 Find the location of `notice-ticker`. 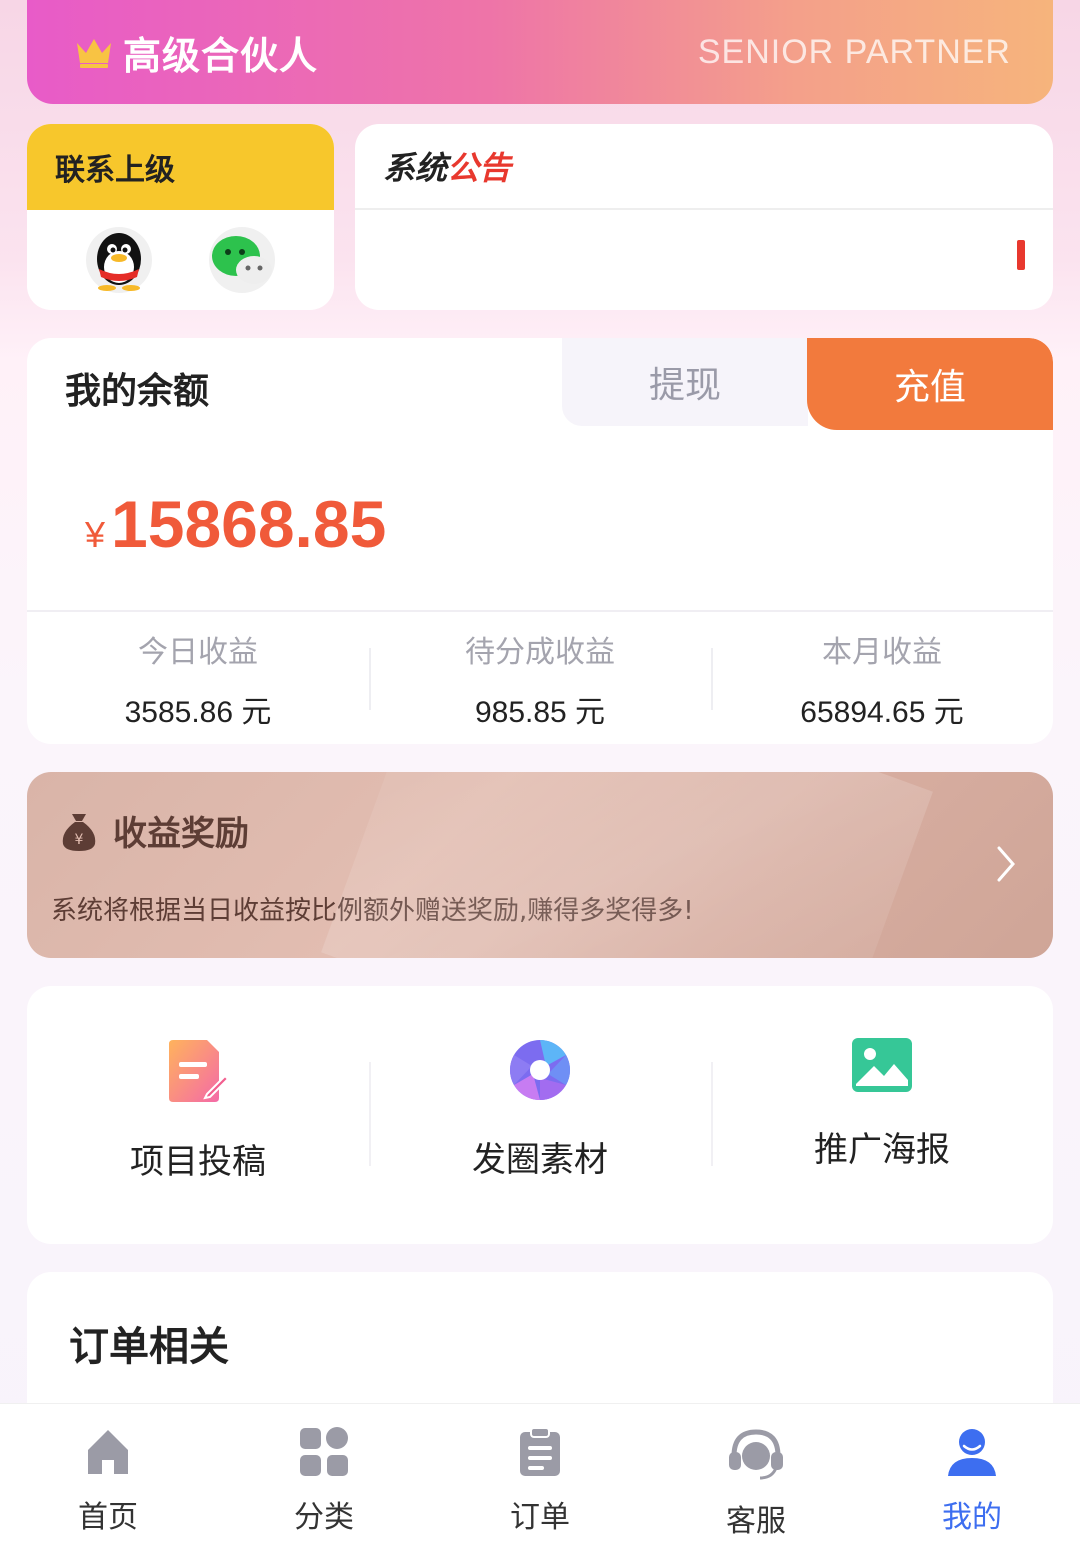

notice-ticker is located at coordinates (704, 259).